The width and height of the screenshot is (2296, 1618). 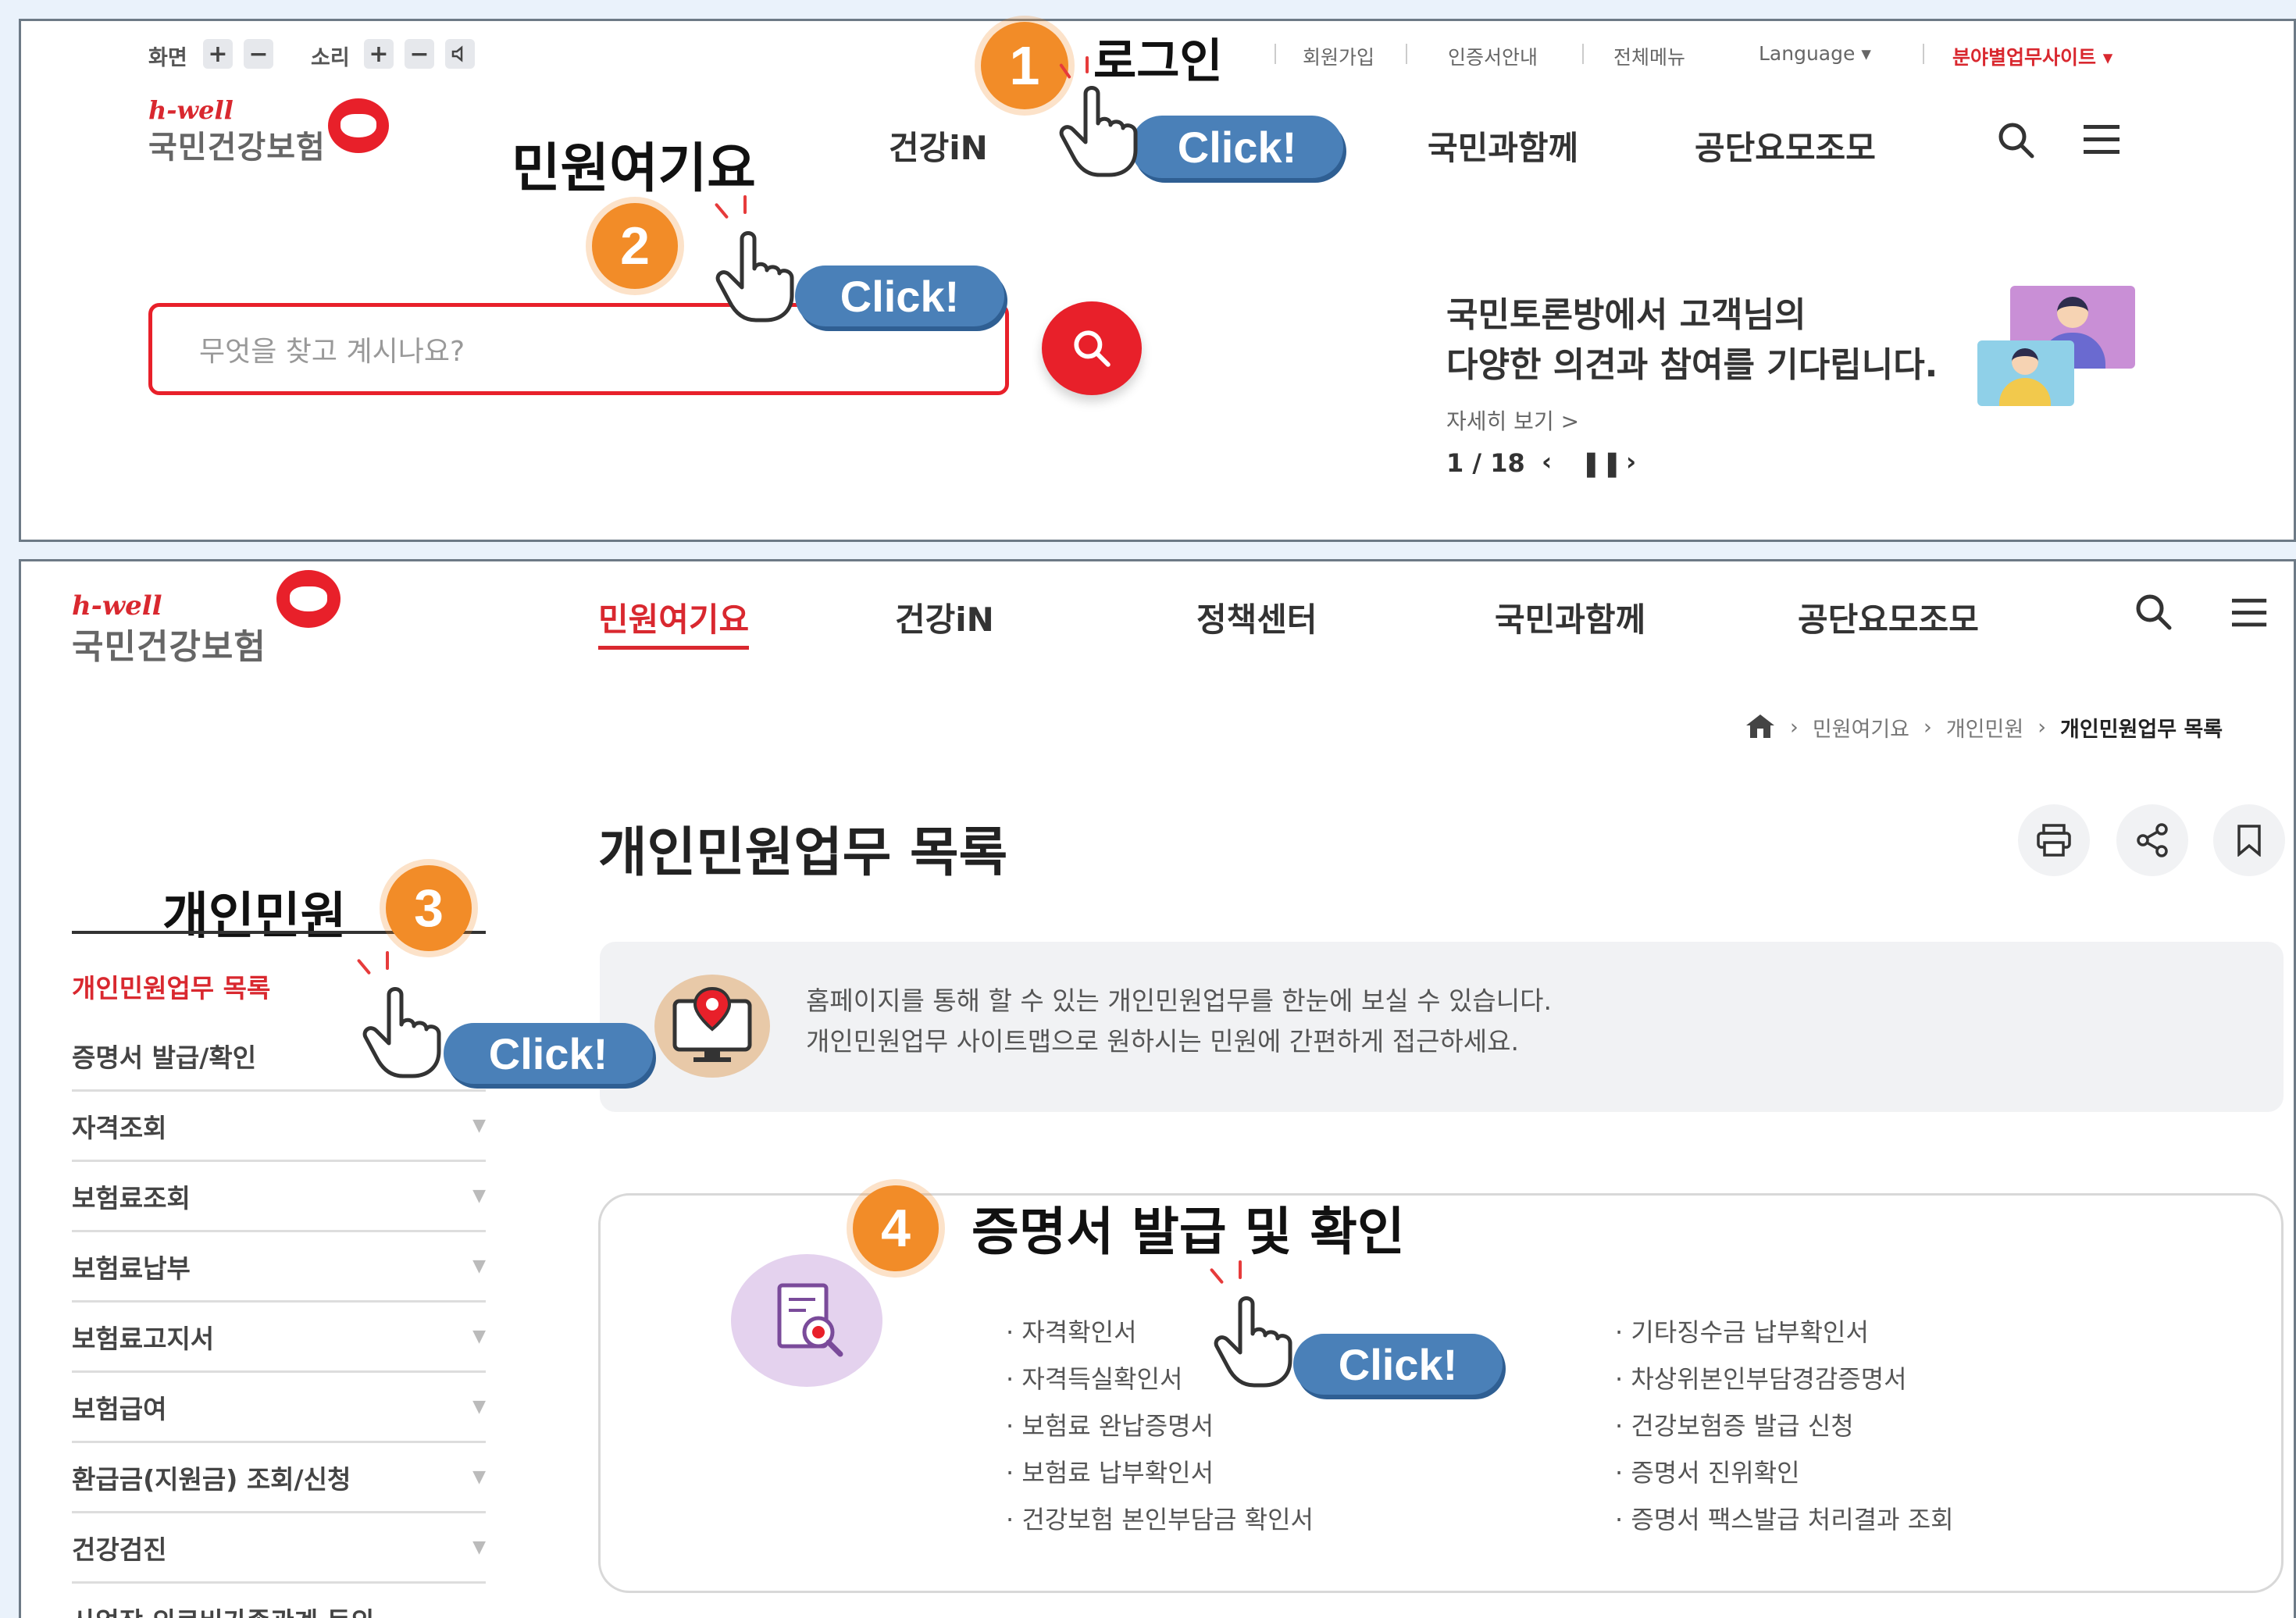 I want to click on list-item: · 보험료 완납증명서, so click(x=1160, y=1426).